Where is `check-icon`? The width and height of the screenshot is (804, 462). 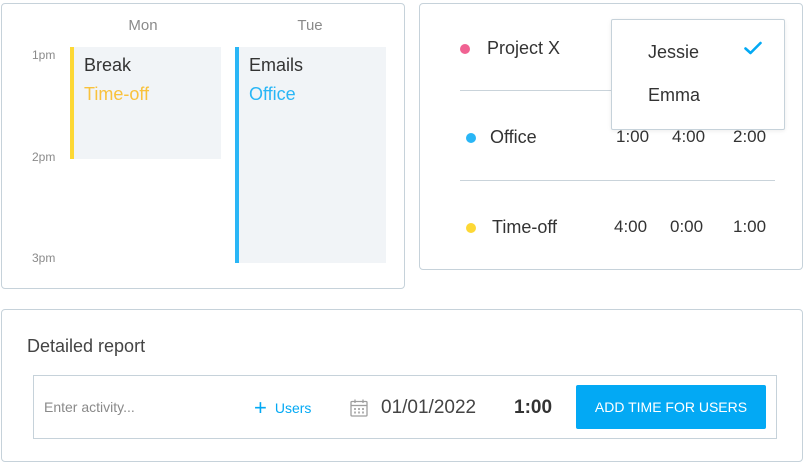
check-icon is located at coordinates (753, 48).